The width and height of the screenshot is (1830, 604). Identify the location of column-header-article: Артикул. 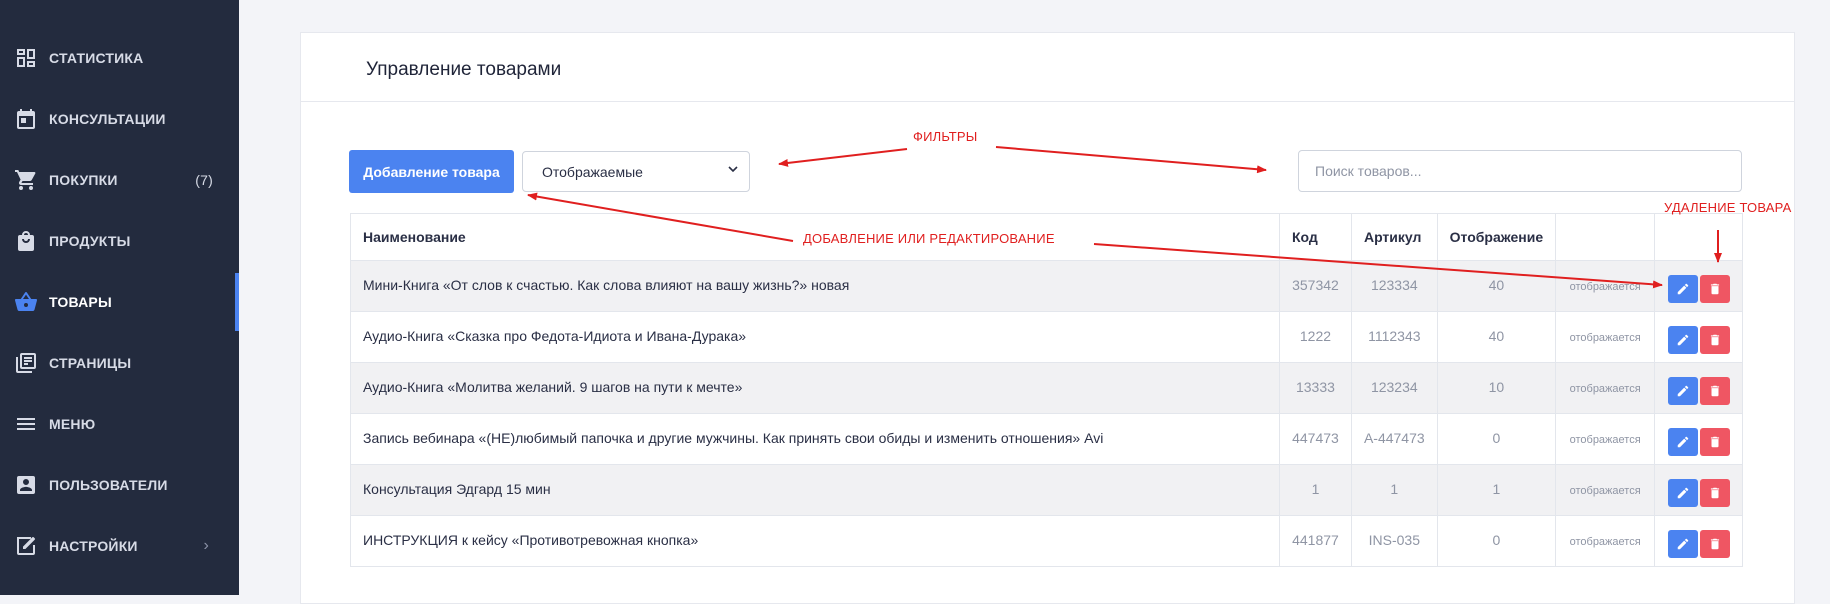
(1394, 237).